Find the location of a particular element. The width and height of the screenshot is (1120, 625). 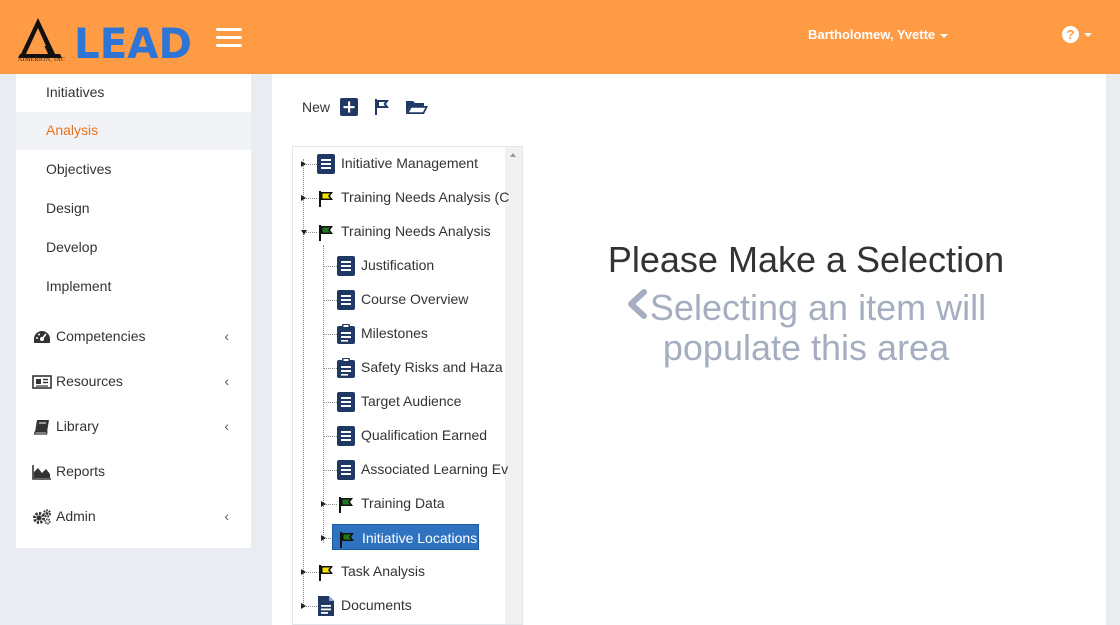

sidebar-item-label: Design is located at coordinates (68, 208).